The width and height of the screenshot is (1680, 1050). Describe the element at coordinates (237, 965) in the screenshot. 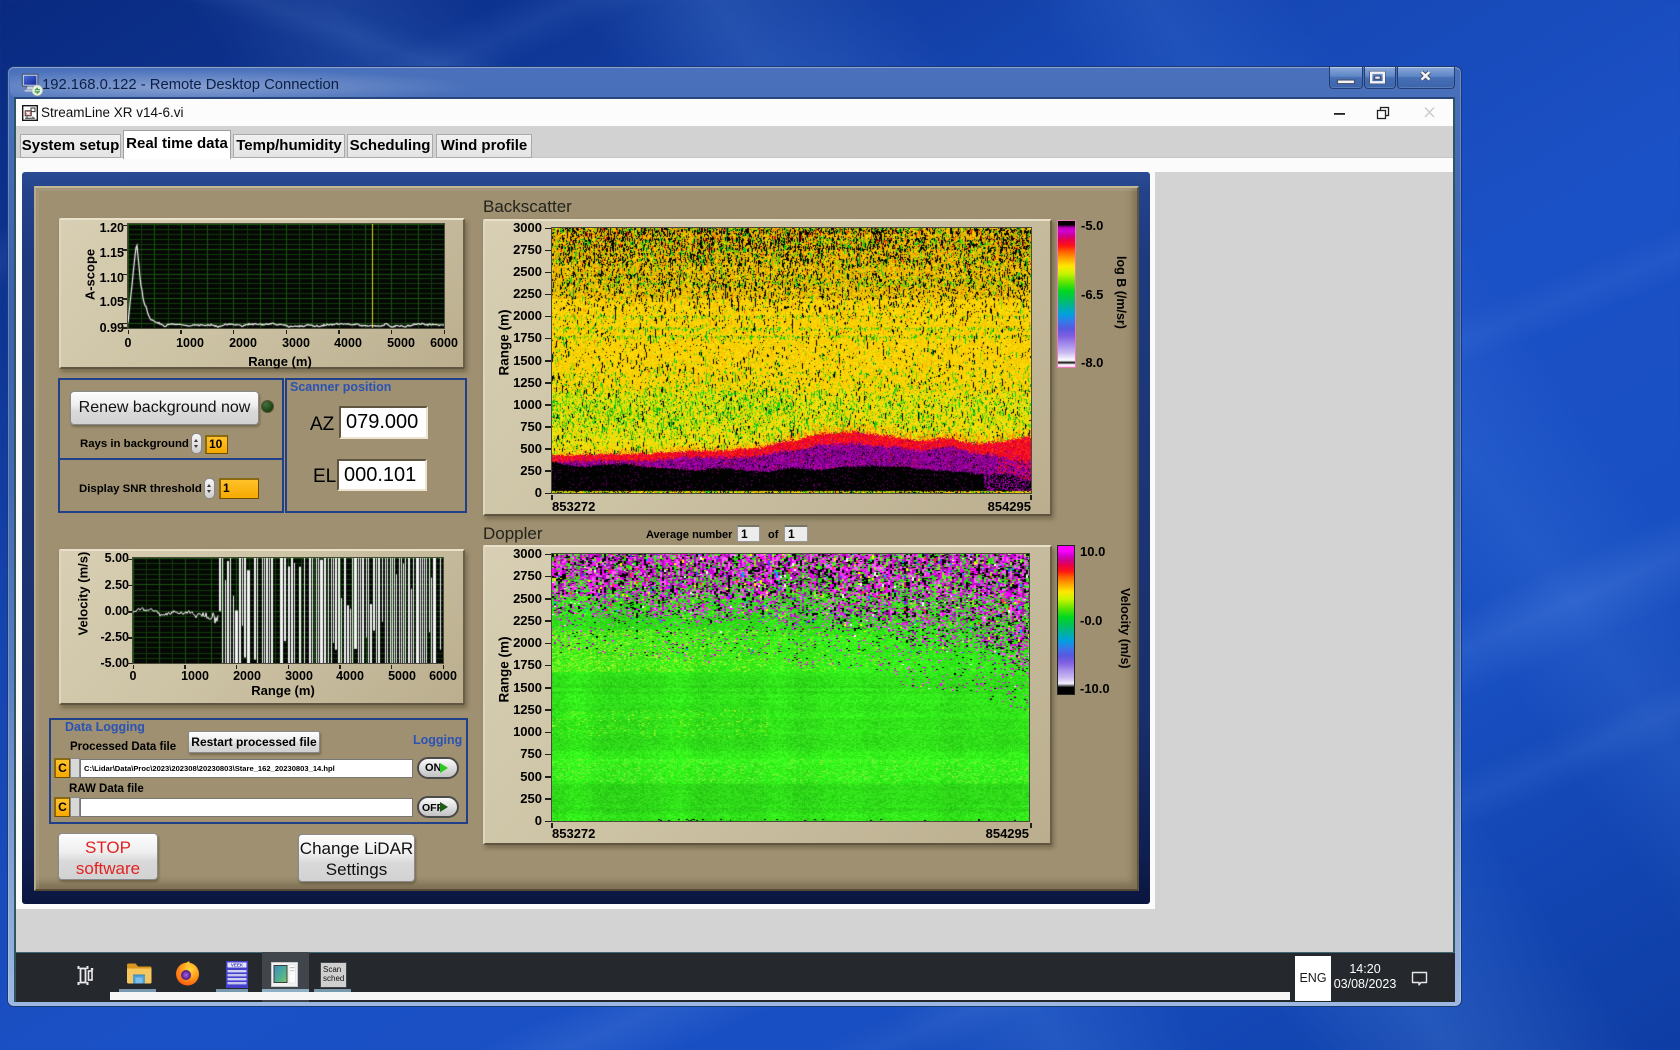

I see `svg-text: VEEK` at that location.